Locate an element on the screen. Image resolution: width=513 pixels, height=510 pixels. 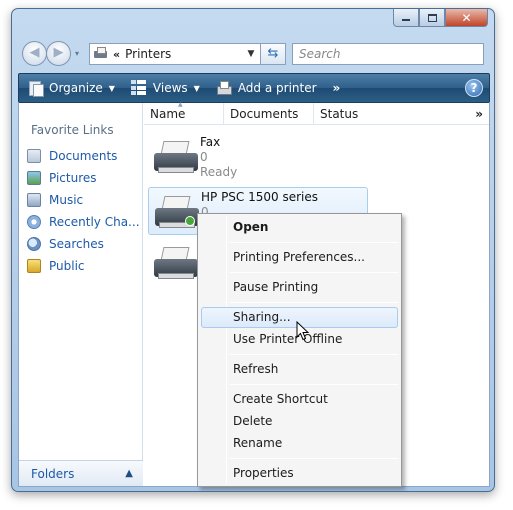
sort-ascending-icon: ▲ is located at coordinates (180, 104).